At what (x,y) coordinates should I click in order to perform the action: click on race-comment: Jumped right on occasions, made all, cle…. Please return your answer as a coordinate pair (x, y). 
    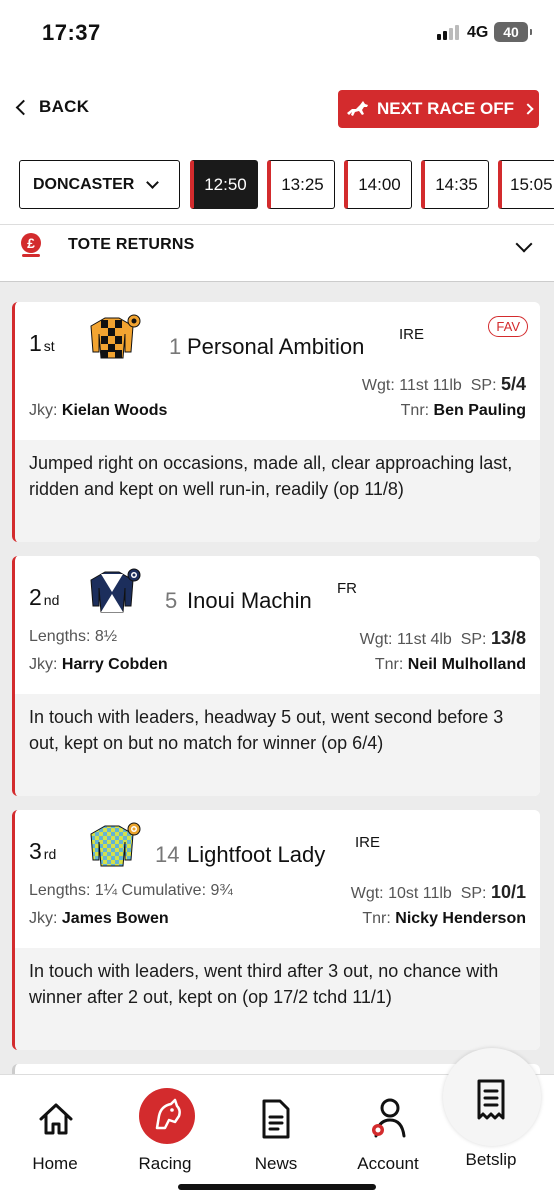
    Looking at the image, I should click on (277, 491).